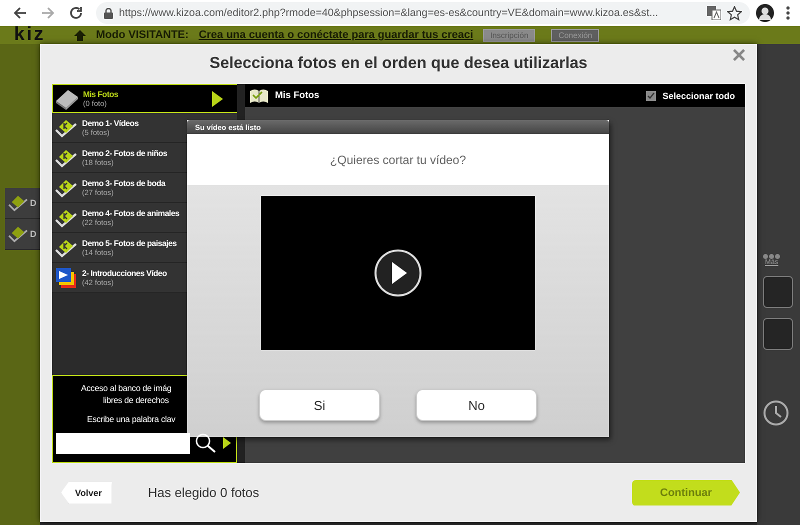  Describe the element at coordinates (110, 123) in the screenshot. I see `album-title: Demo 1- Vídeos` at that location.